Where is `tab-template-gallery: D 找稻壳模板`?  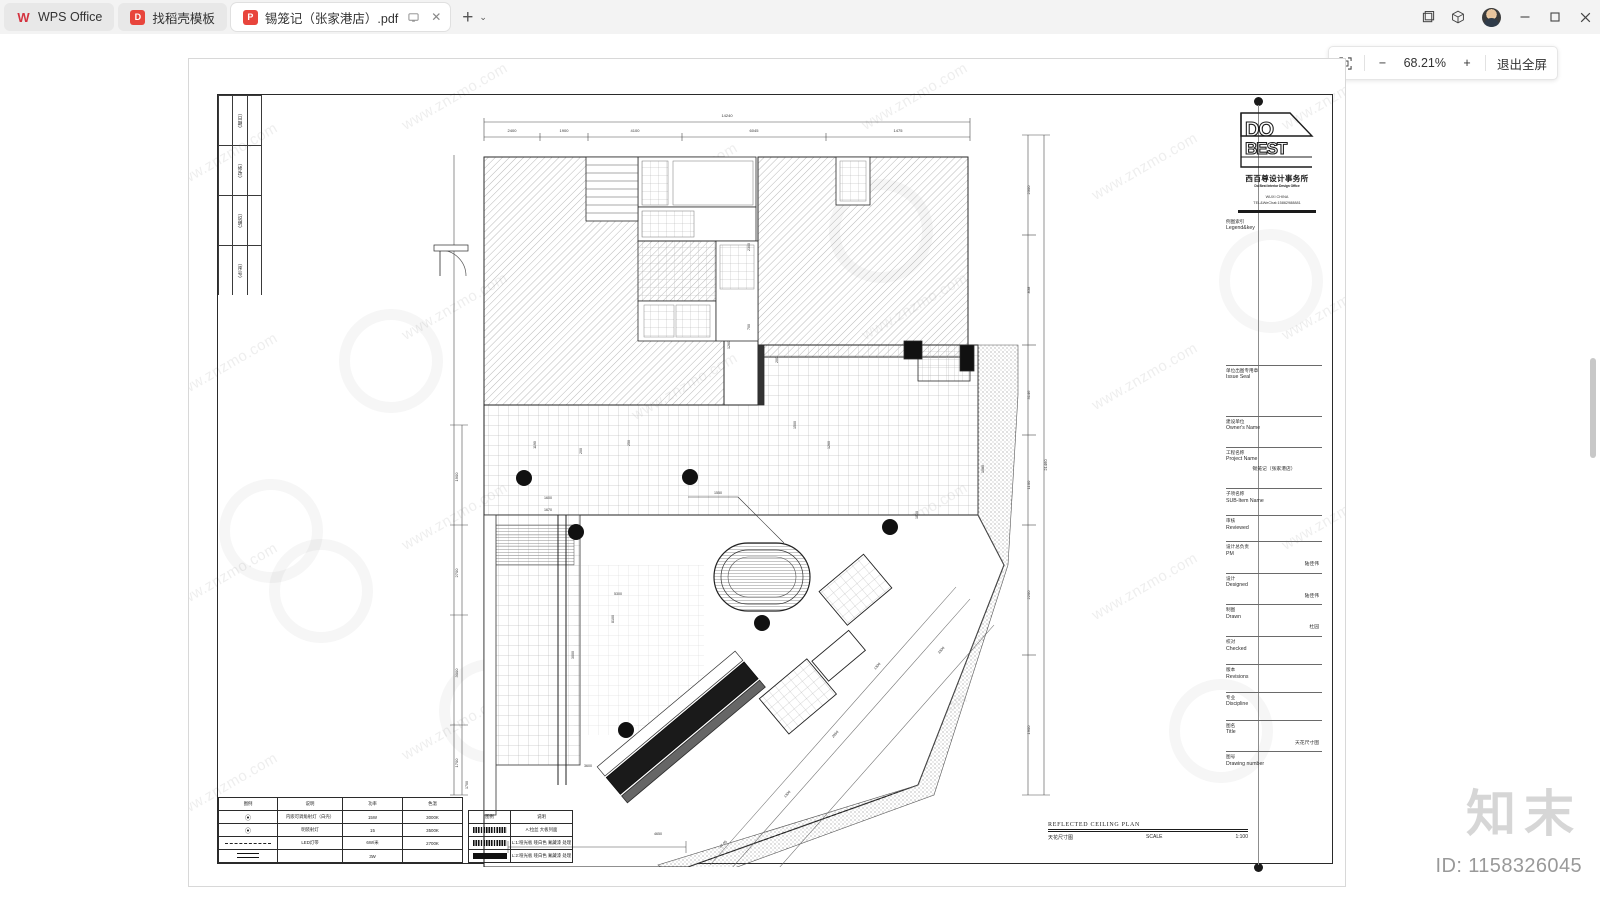
tab-template-gallery: D 找稻壳模板 is located at coordinates (172, 17).